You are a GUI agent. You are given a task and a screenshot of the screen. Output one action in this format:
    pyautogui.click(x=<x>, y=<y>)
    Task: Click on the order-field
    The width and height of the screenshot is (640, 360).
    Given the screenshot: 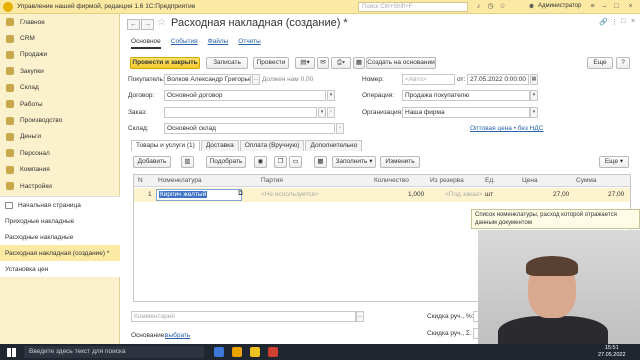 What is the action you would take?
    pyautogui.click(x=240, y=112)
    